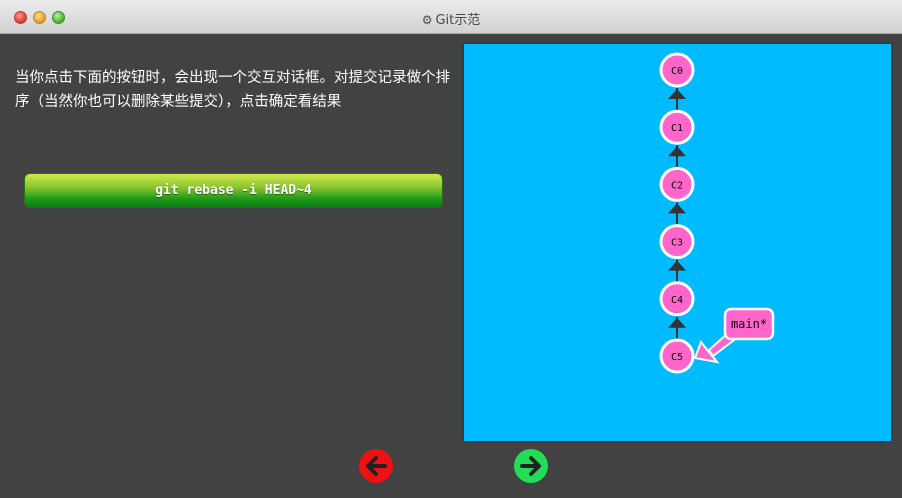 The height and width of the screenshot is (498, 902). Describe the element at coordinates (458, 20) in the screenshot. I see `window-title: Git示范` at that location.